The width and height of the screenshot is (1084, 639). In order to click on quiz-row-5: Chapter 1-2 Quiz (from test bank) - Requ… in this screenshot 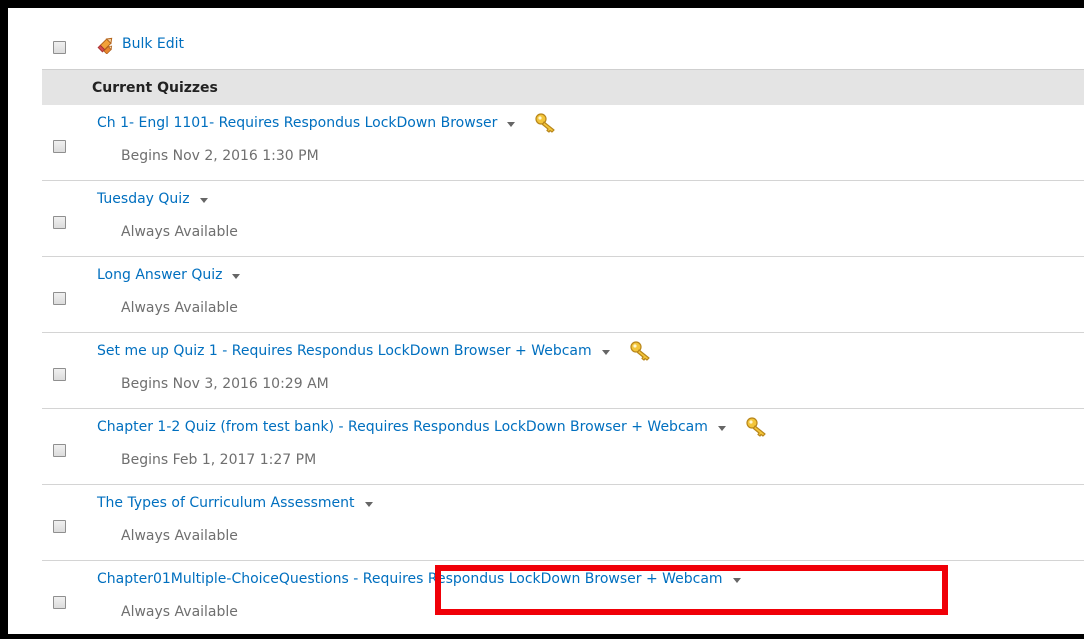, I will do `click(563, 447)`.